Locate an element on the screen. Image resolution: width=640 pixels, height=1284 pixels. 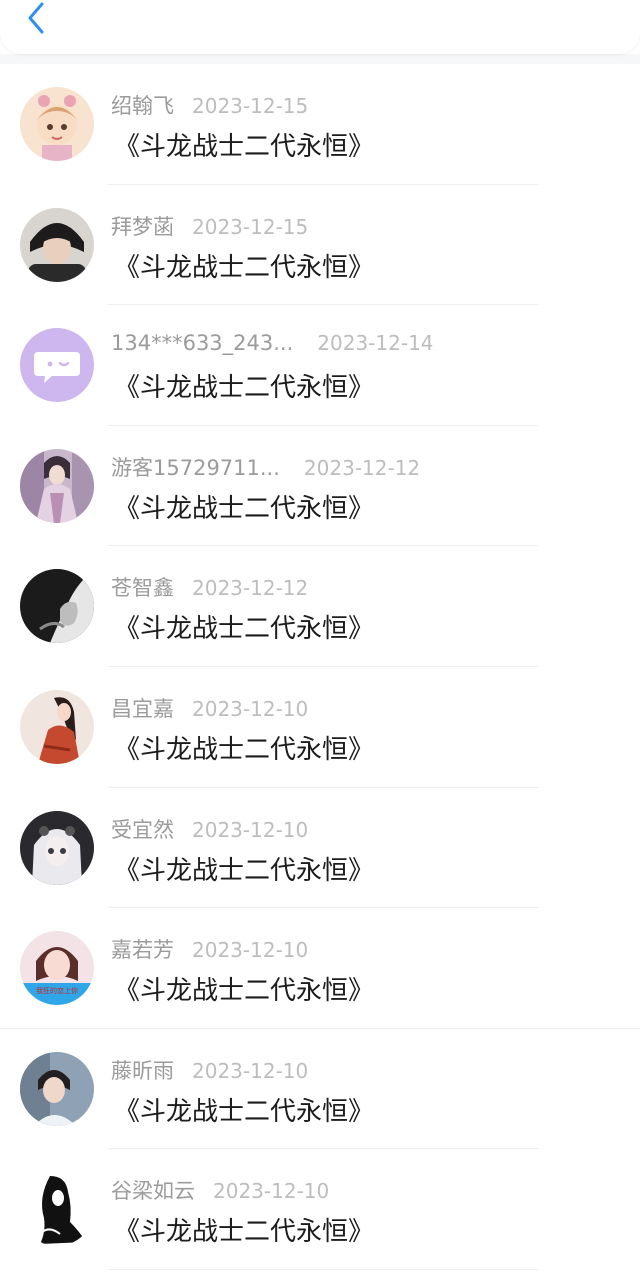
user-name: 苍智鑫 is located at coordinates (142, 587).